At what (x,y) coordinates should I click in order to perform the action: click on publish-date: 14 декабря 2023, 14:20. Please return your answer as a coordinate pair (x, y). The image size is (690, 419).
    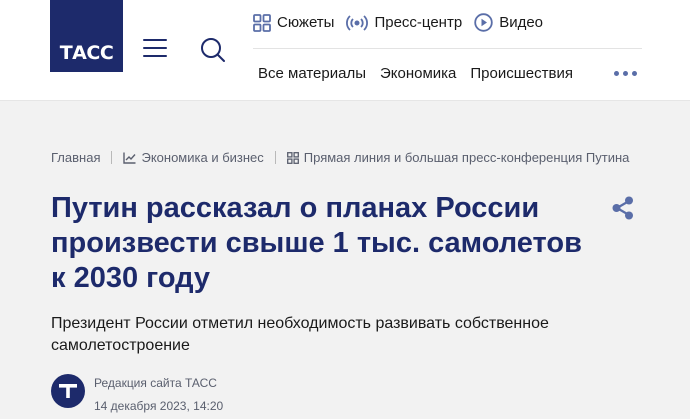
    Looking at the image, I should click on (159, 406).